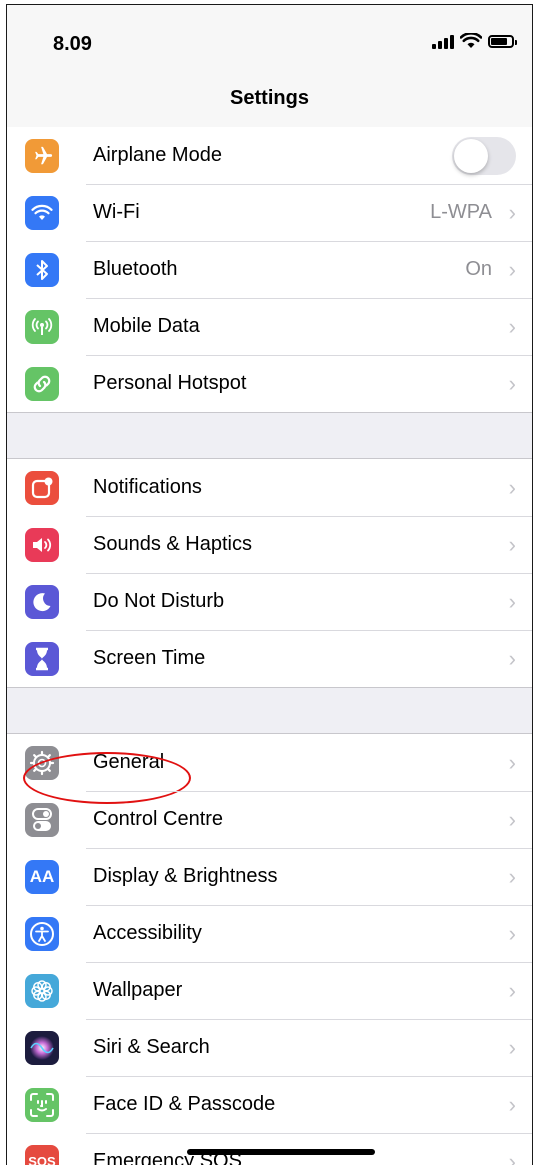 This screenshot has height=1165, width=542. I want to click on row-label: General, so click(129, 762).